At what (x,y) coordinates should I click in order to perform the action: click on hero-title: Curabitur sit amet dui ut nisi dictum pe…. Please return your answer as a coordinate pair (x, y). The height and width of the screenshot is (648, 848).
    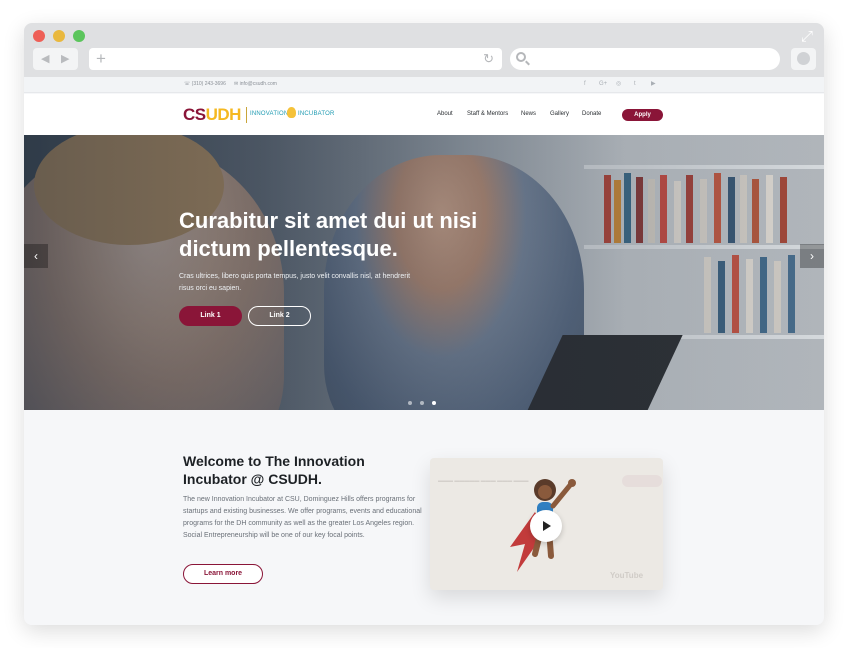
    Looking at the image, I should click on (328, 234).